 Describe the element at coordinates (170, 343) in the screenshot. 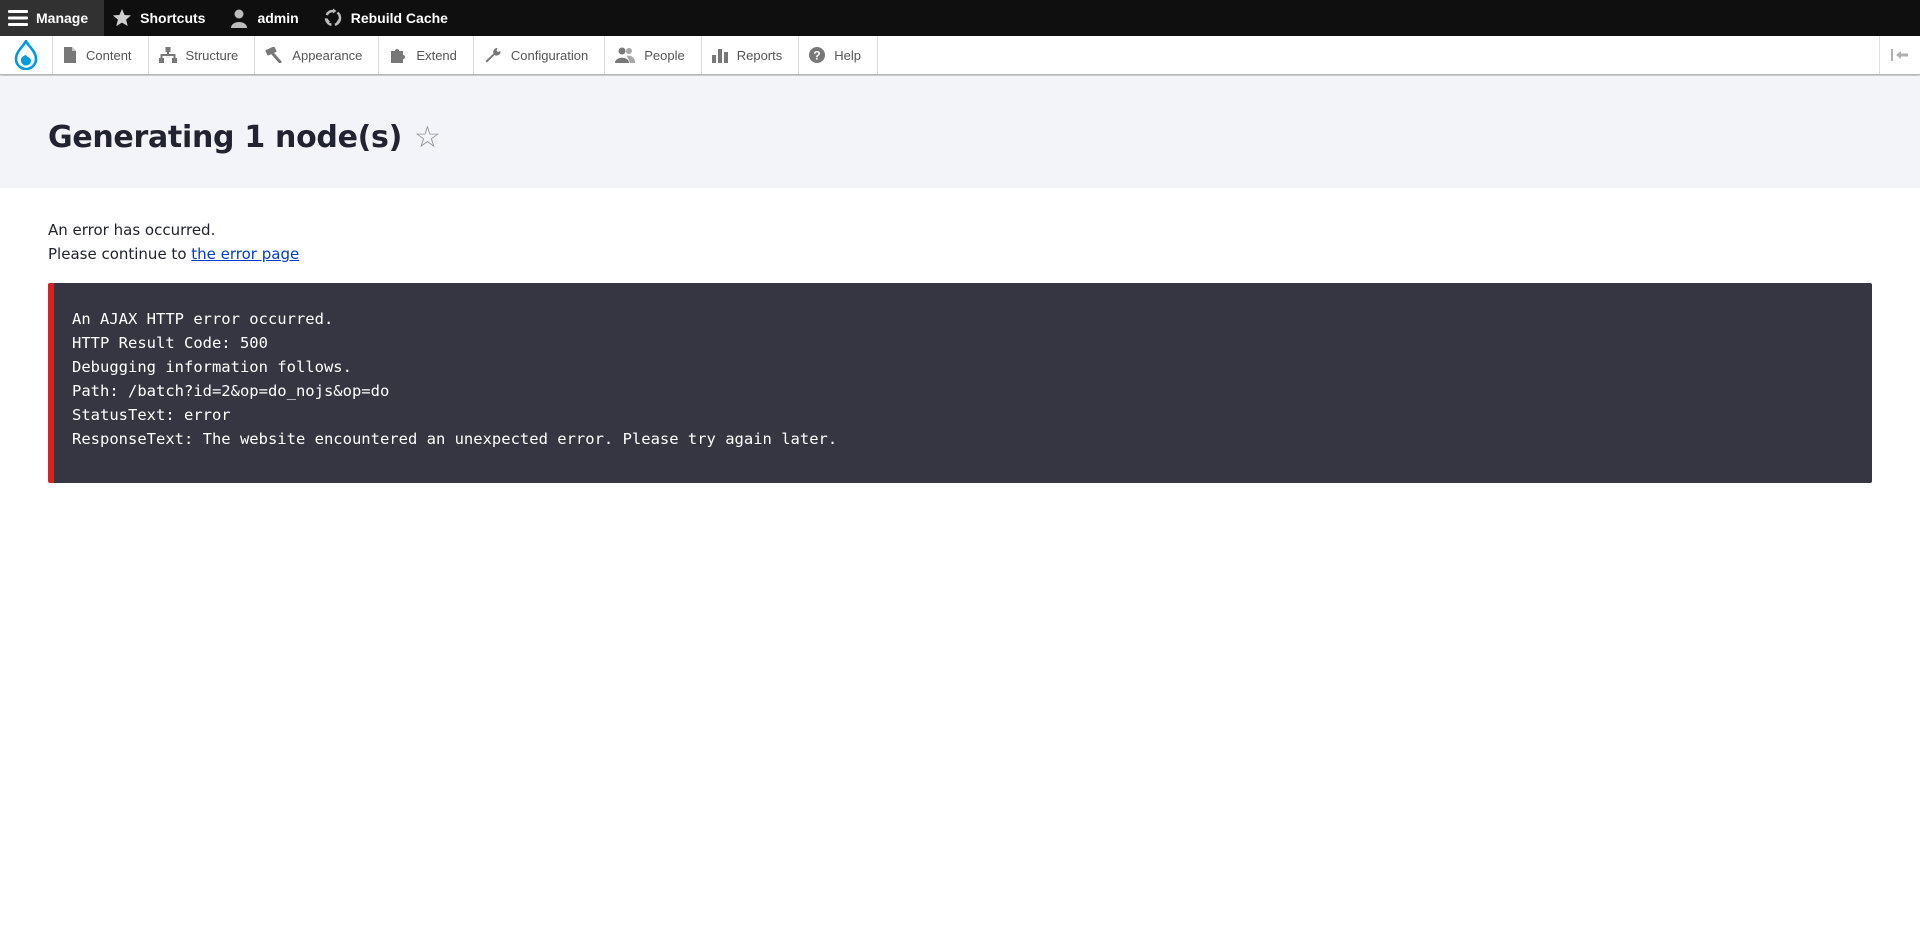

I see `error-line: HTTP Result Code: 500` at that location.